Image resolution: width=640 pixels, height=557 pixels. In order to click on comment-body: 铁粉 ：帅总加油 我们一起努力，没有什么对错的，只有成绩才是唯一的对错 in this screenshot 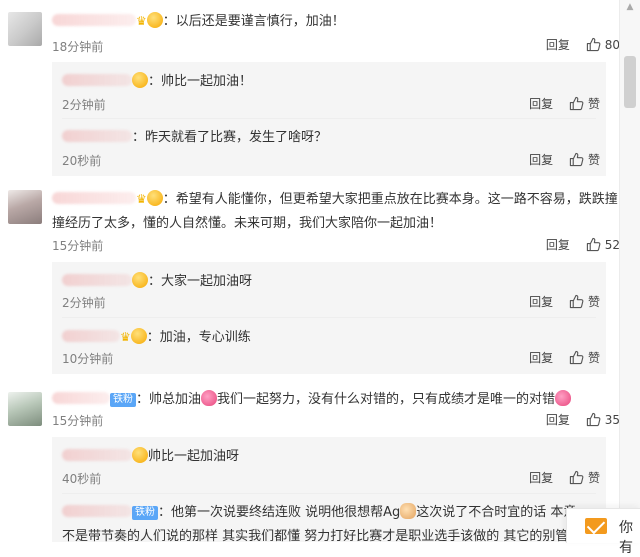, I will do `click(312, 397)`.